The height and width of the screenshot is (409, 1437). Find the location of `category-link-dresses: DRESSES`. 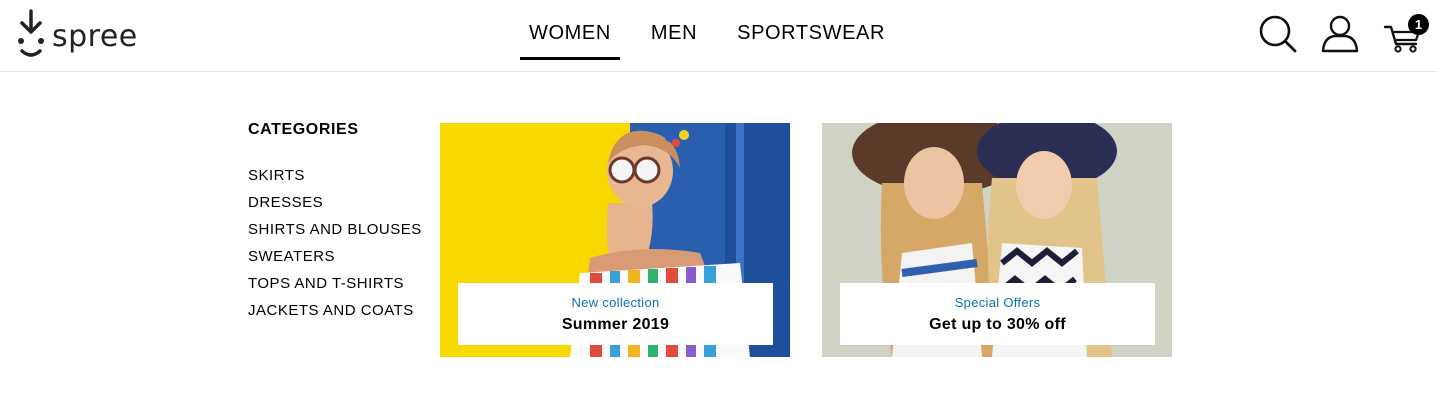

category-link-dresses: DRESSES is located at coordinates (340, 202).